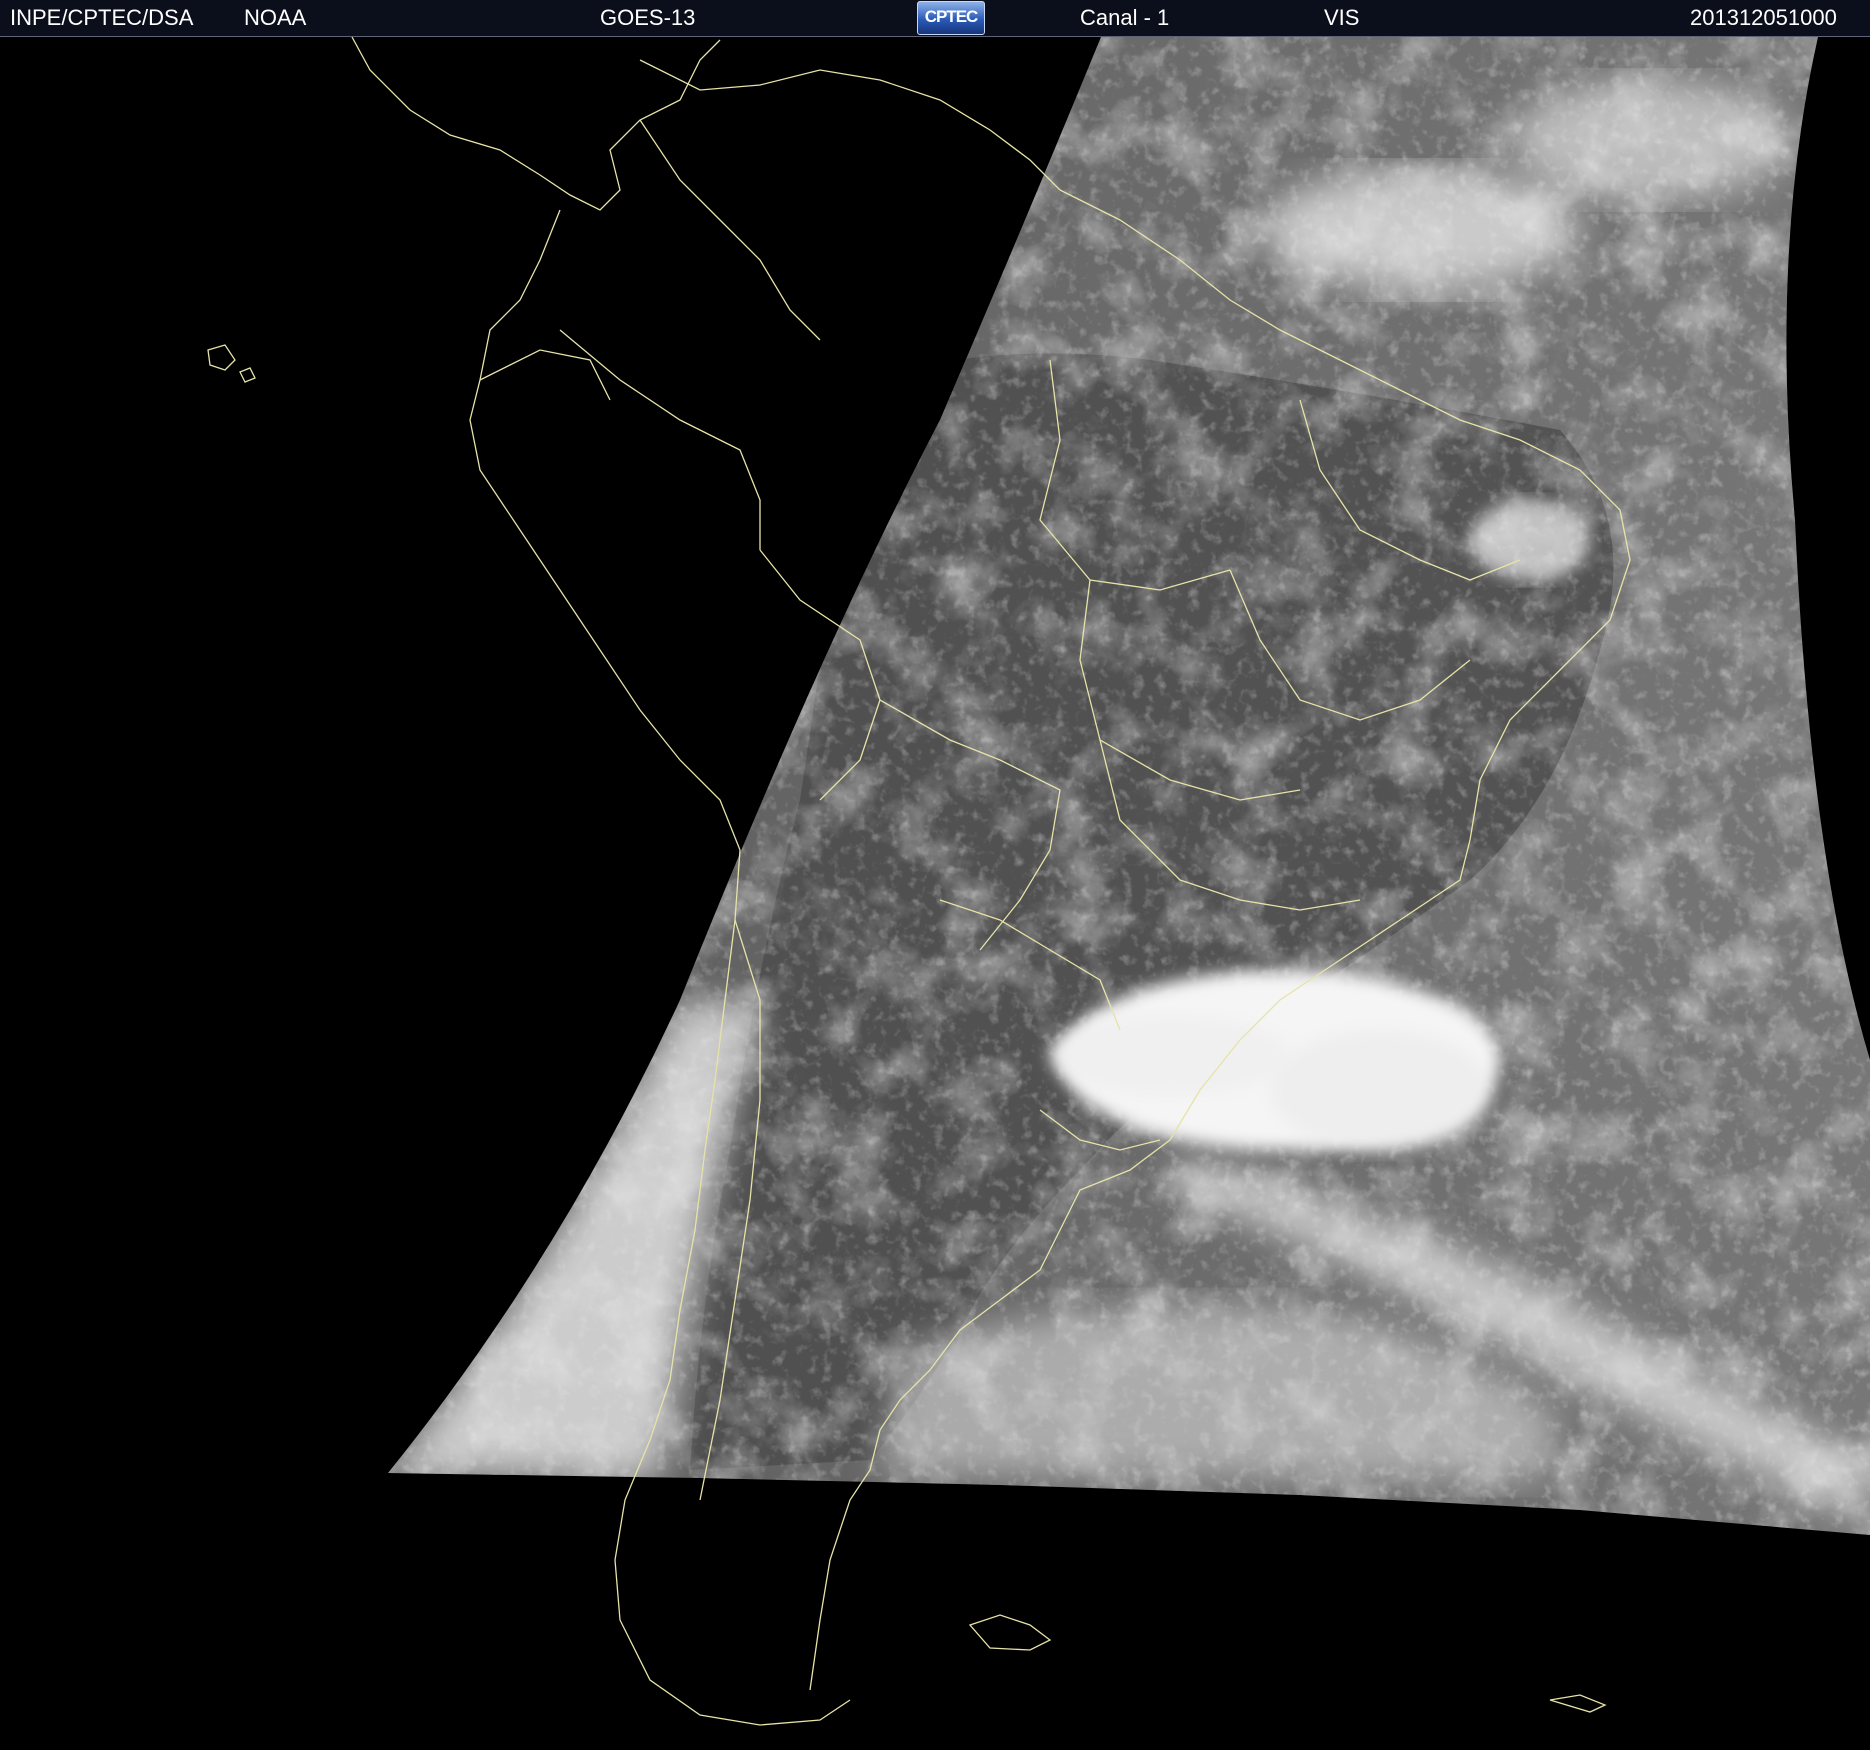 This screenshot has height=1750, width=1870. I want to click on source-label: INPE/CPTEC/DSA, so click(102, 17).